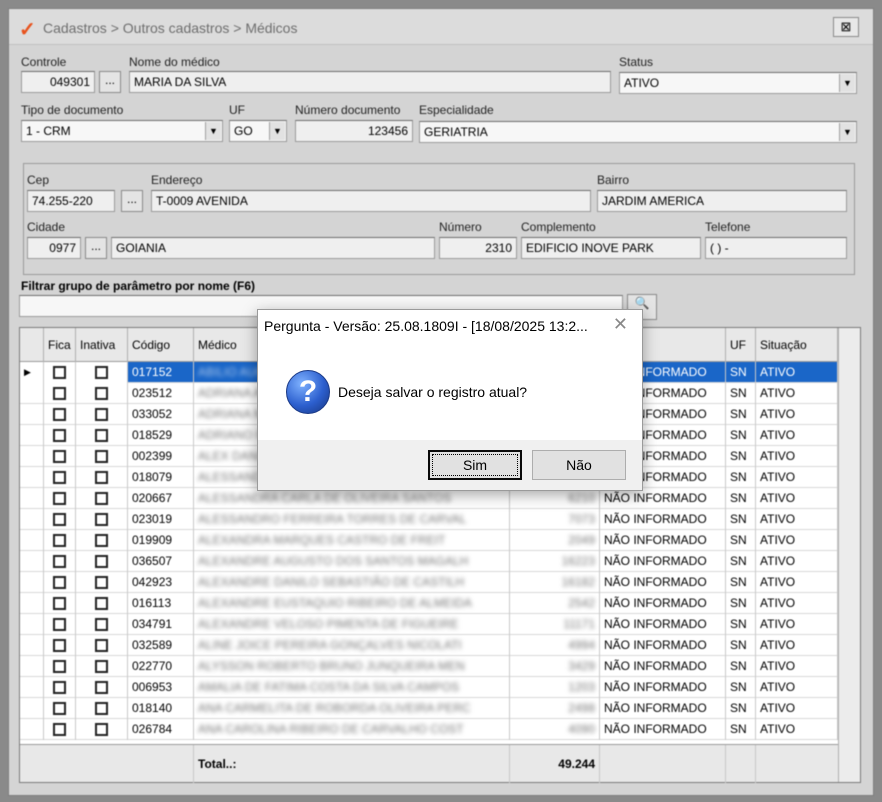  Describe the element at coordinates (273, 248) in the screenshot. I see `cidade-field: GOIANIA` at that location.